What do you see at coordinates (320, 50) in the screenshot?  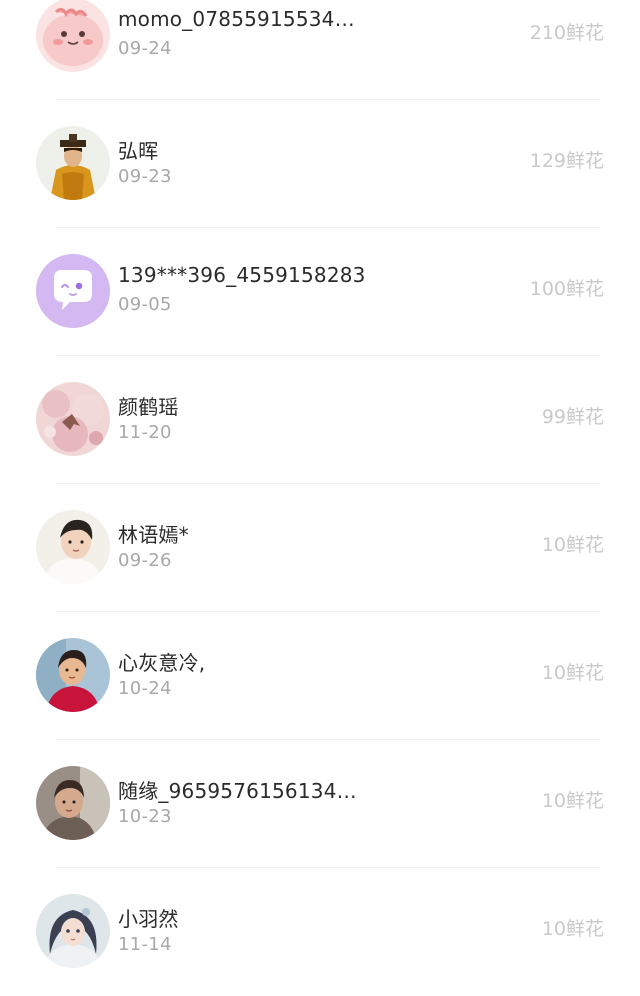 I see `list-item: momo_07855915534… 09-24 210鲜花` at bounding box center [320, 50].